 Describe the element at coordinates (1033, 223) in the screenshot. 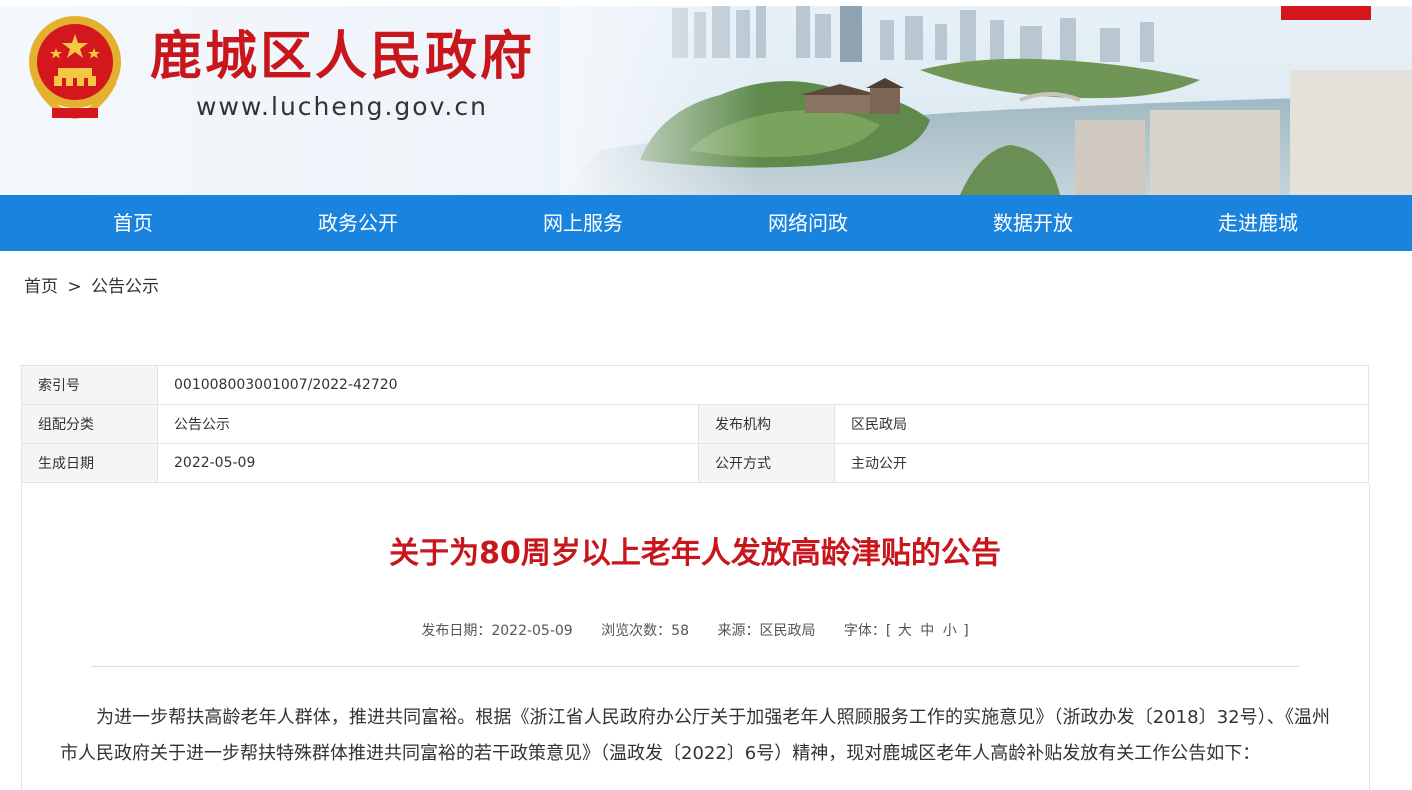

I see `nav-item-open-data: 数据开放` at that location.